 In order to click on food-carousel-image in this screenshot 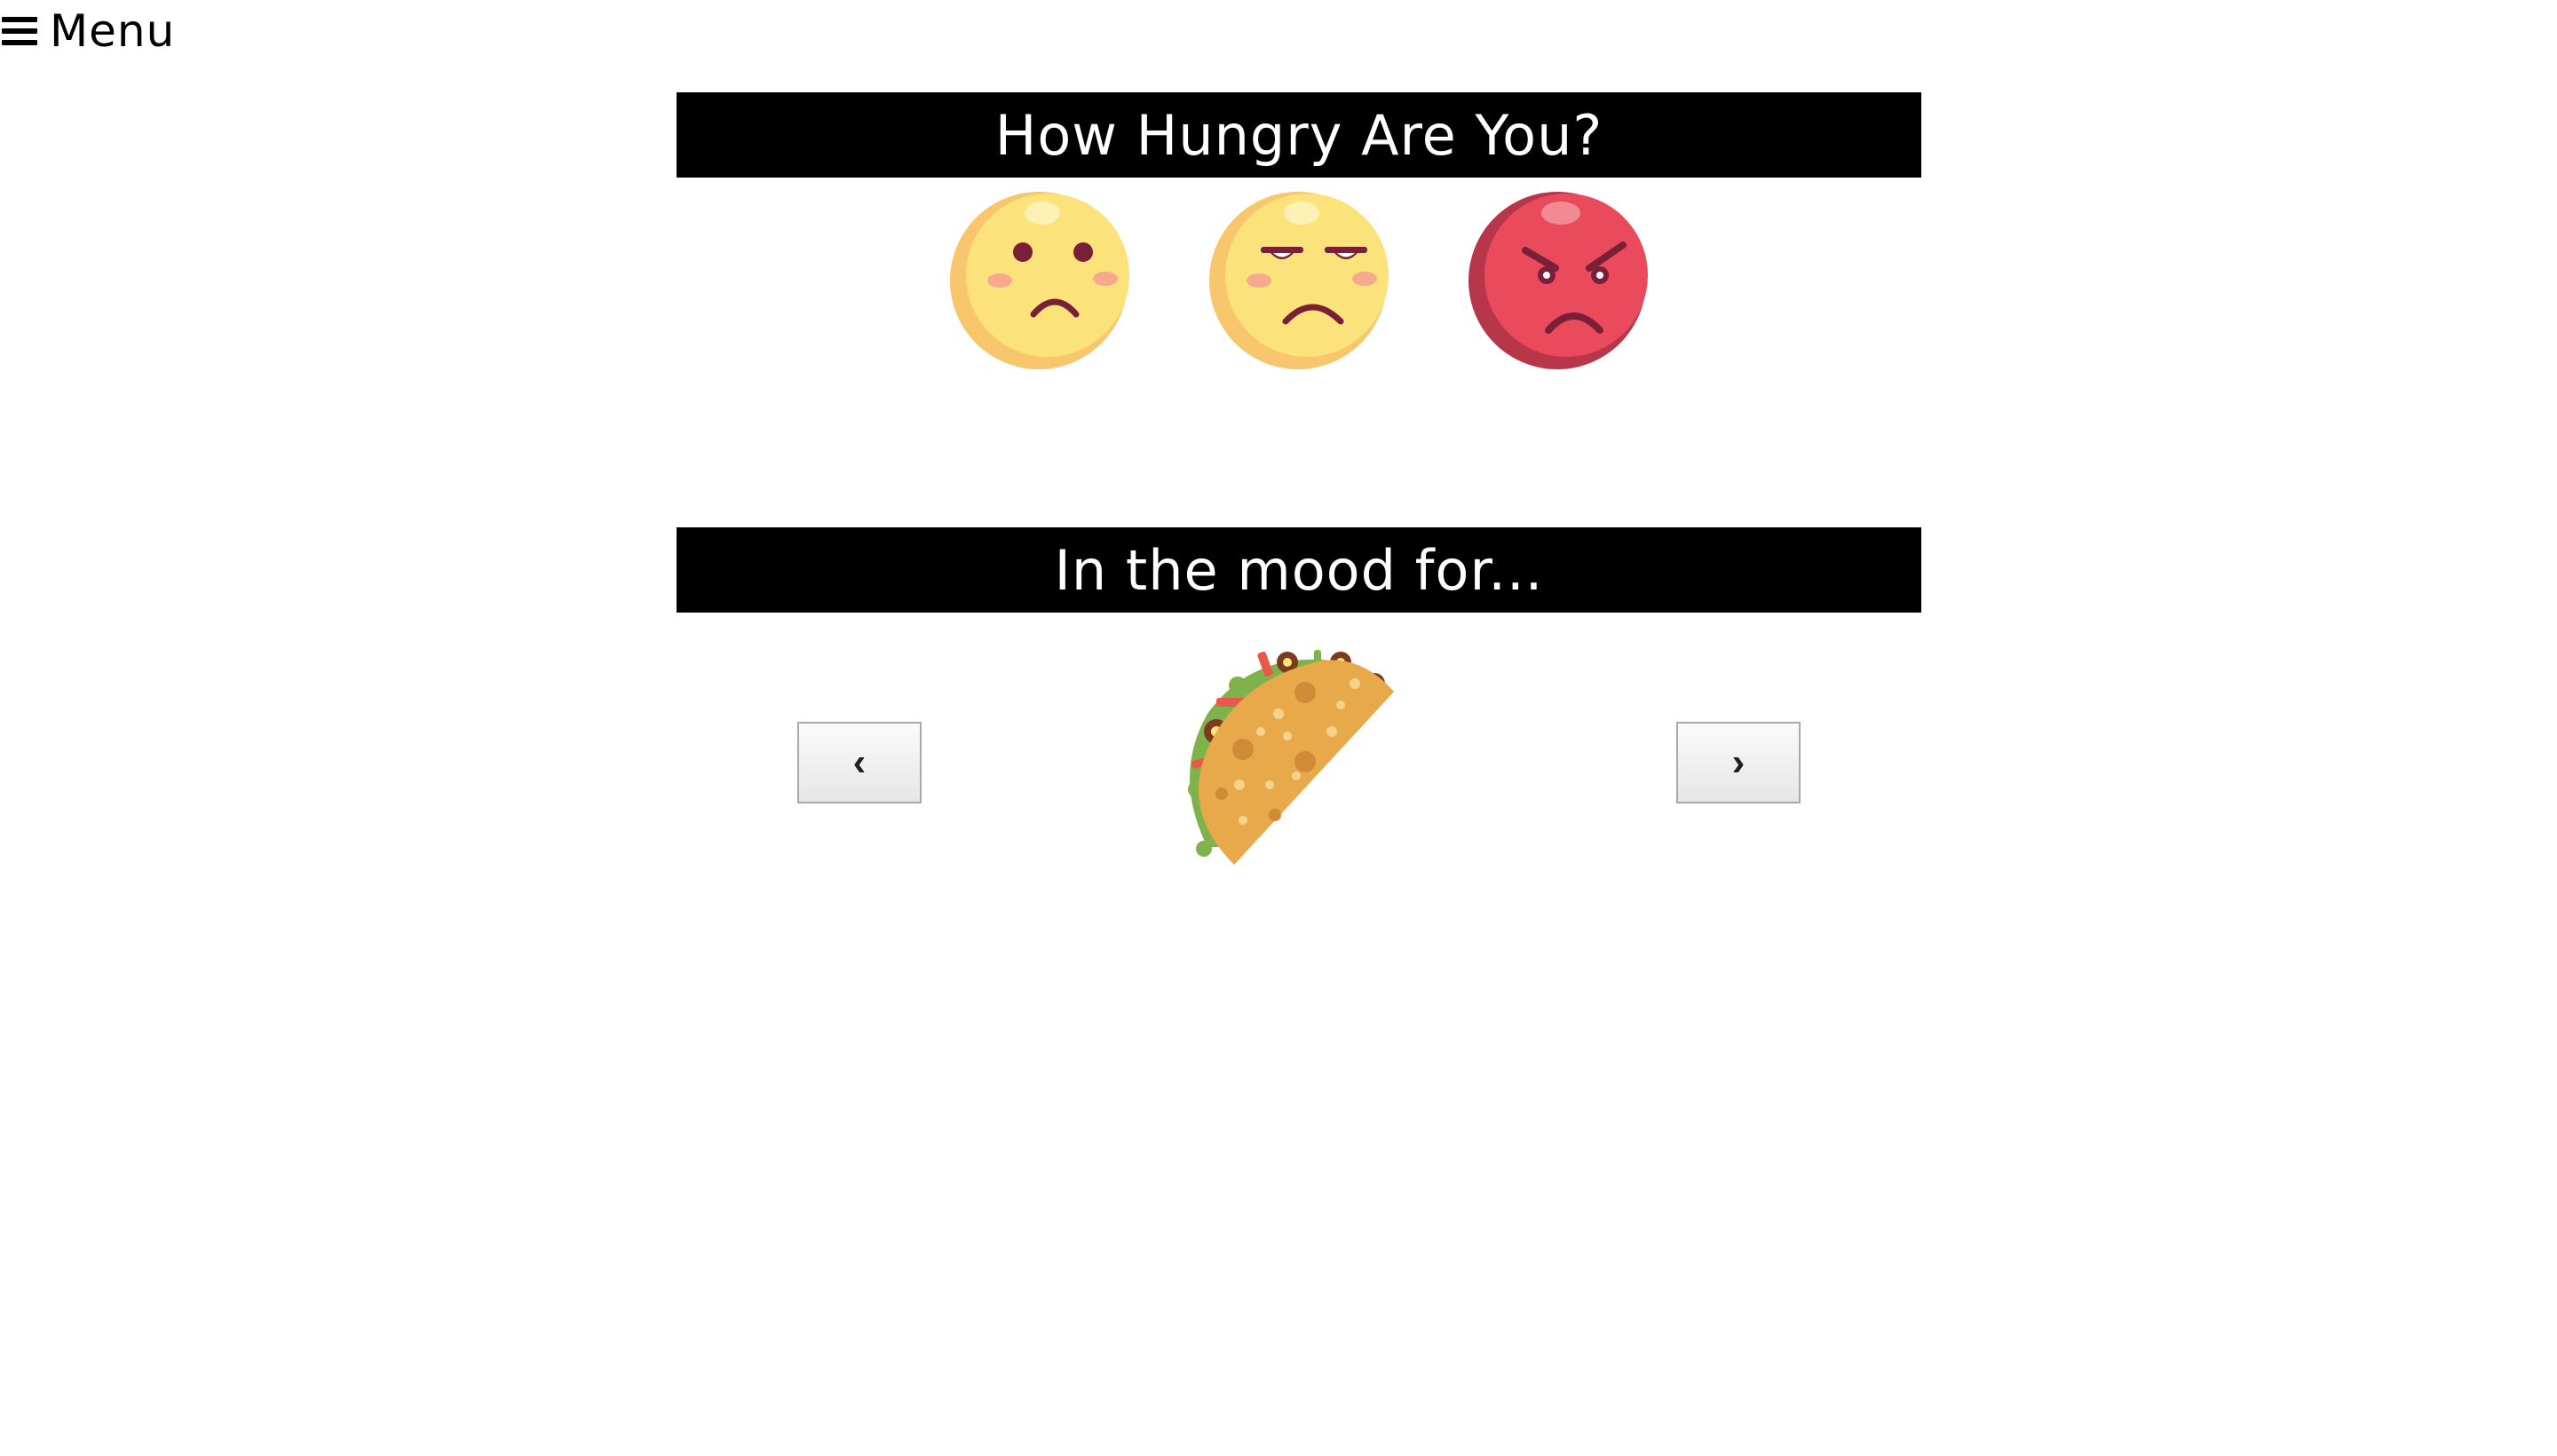, I will do `click(1296, 762)`.